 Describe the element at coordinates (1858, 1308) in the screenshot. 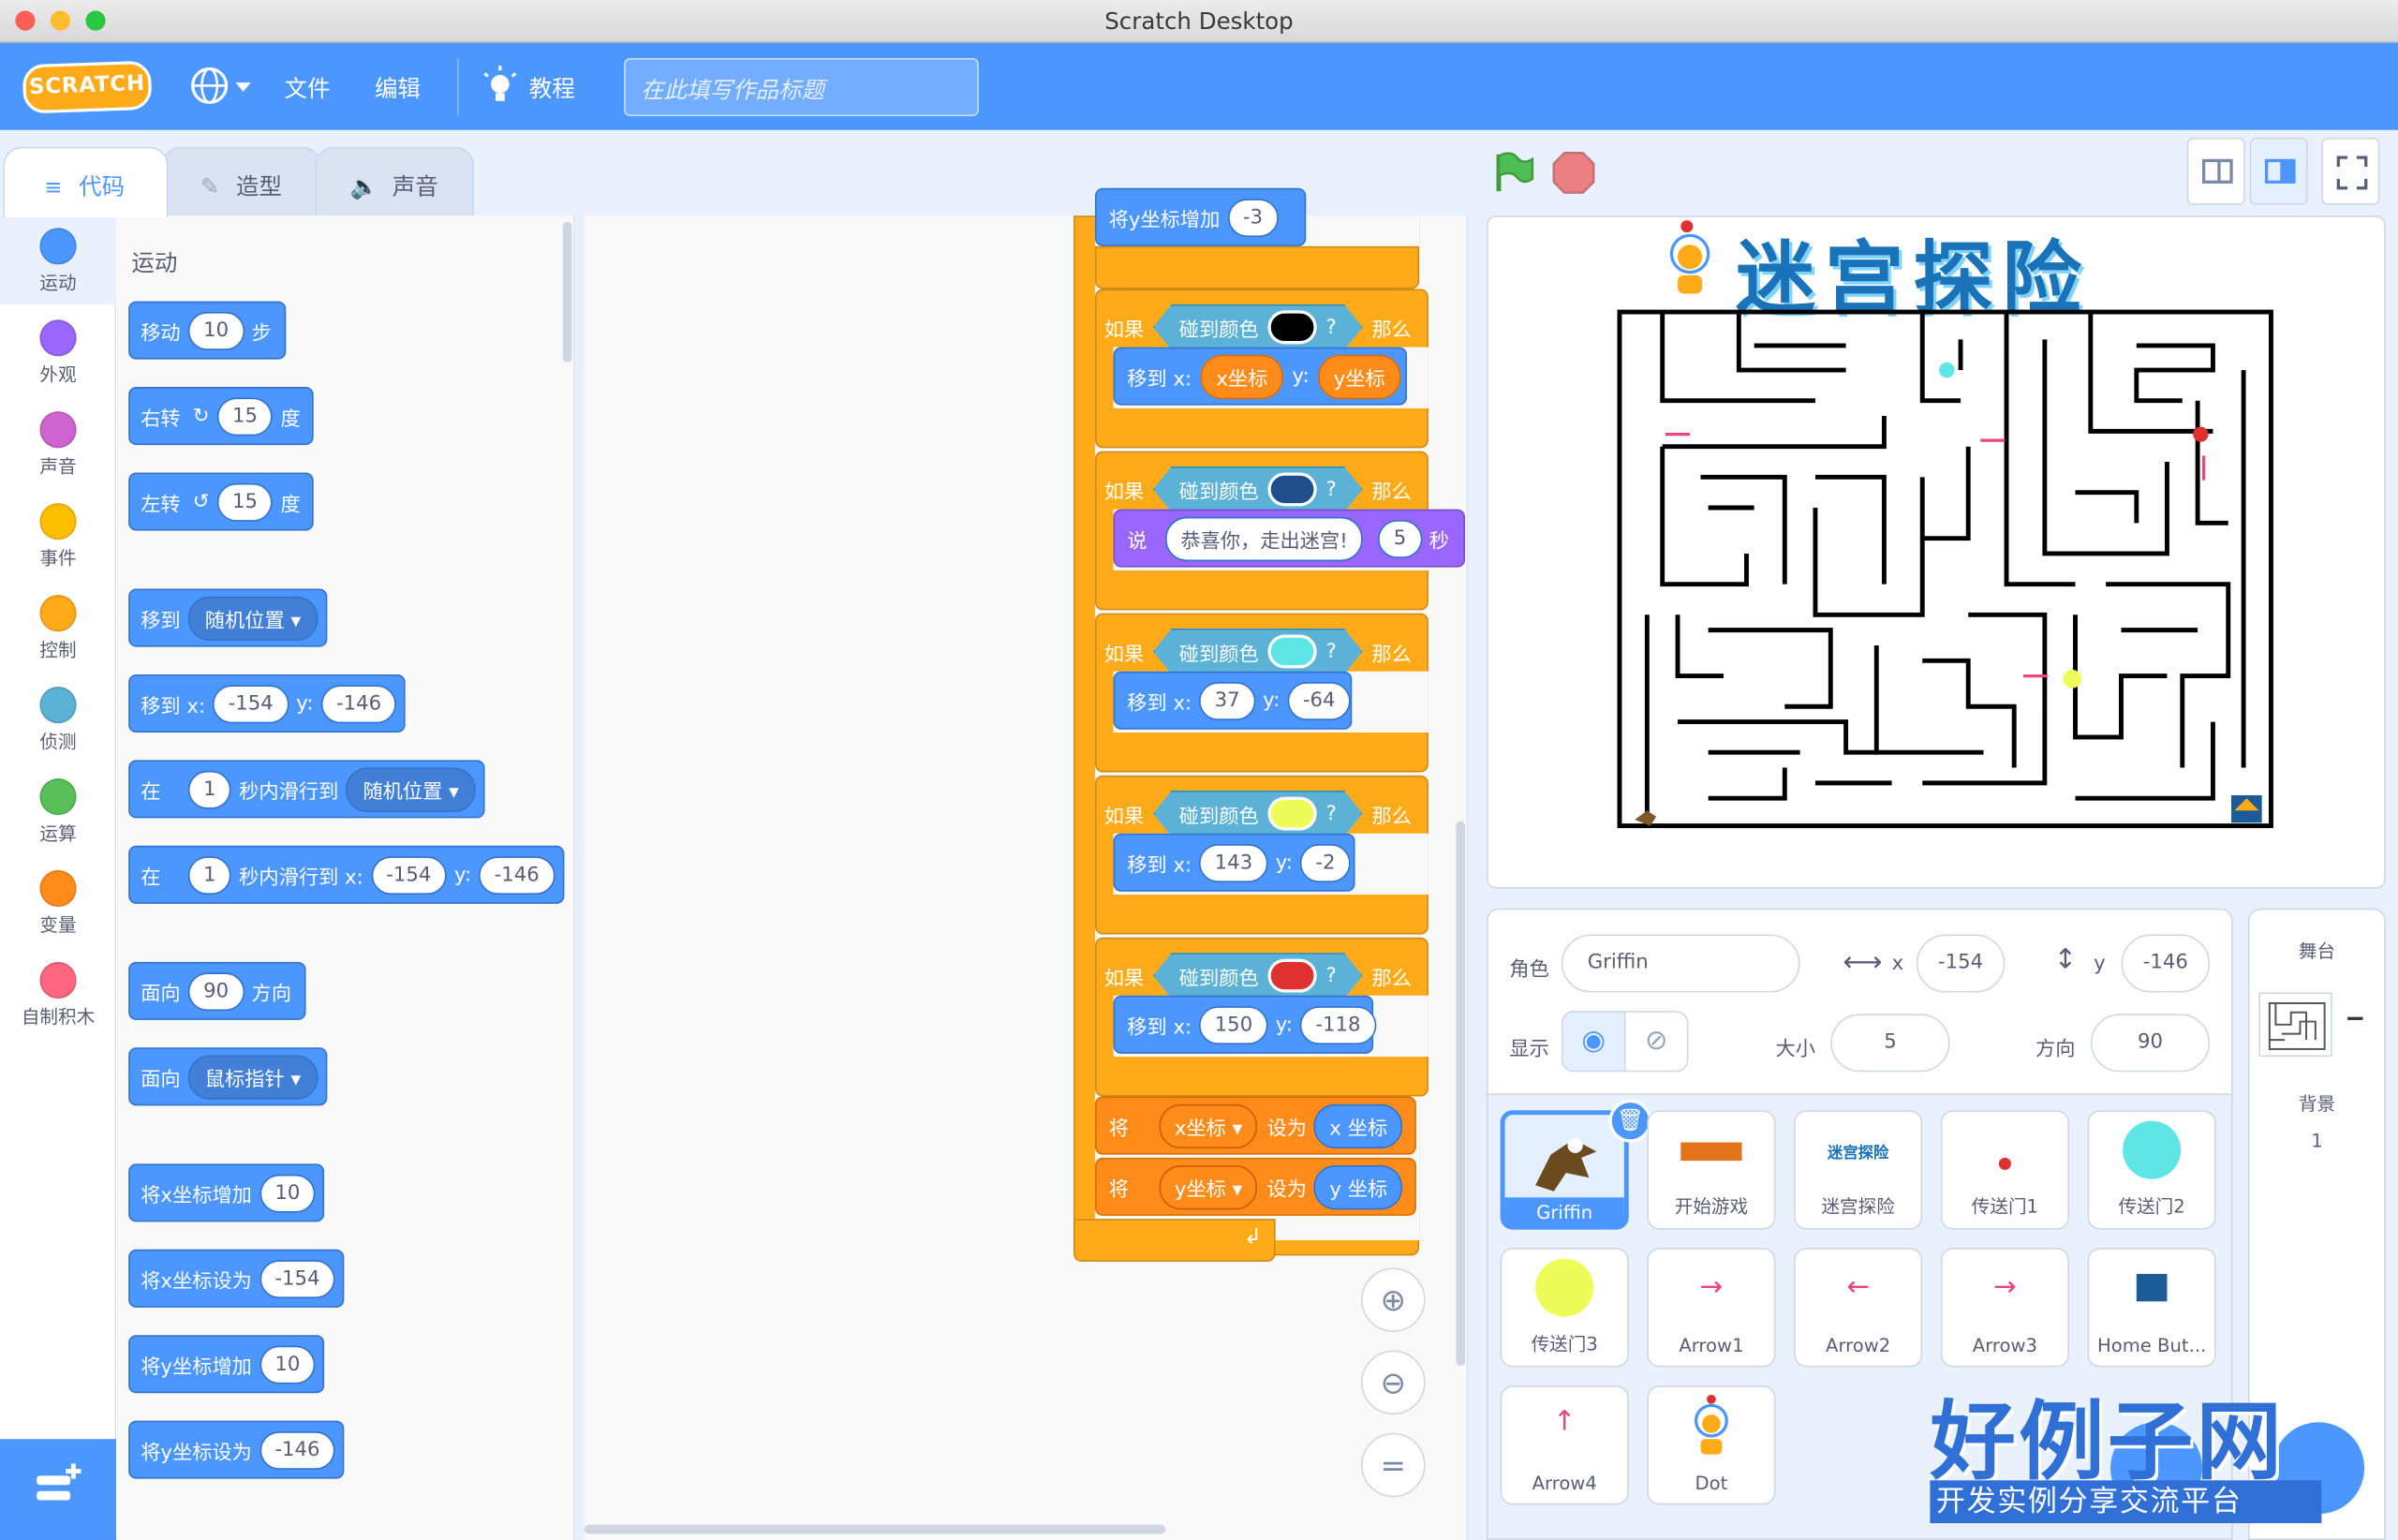

I see `sprite-tile-arrow2: ← Arrow2` at that location.